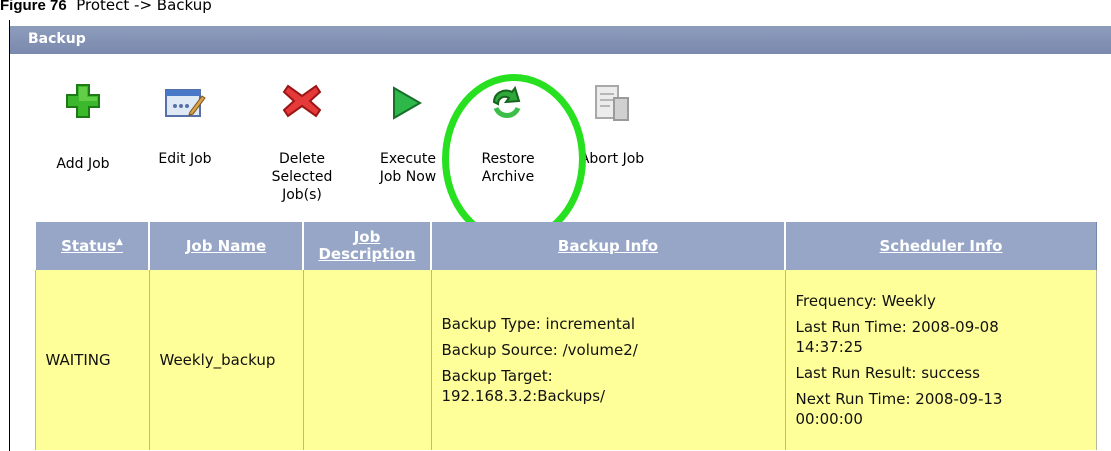 The width and height of the screenshot is (1111, 451). I want to click on column-header-scheduler-info: Scheduler Info, so click(940, 246).